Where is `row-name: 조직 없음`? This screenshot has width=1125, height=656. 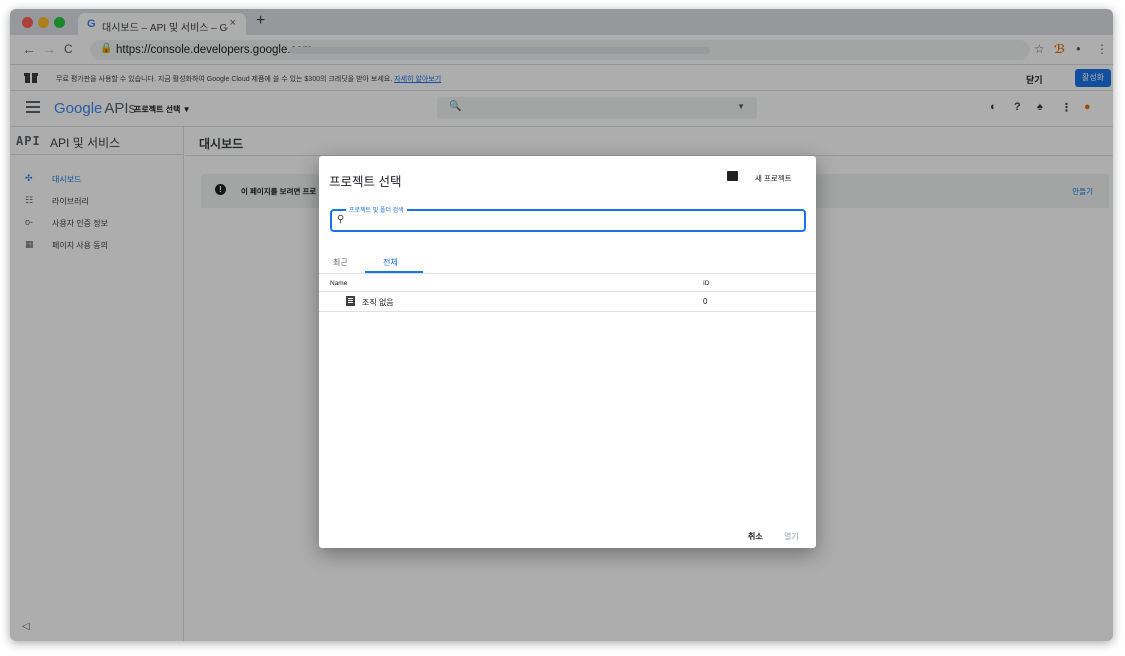 row-name: 조직 없음 is located at coordinates (378, 302).